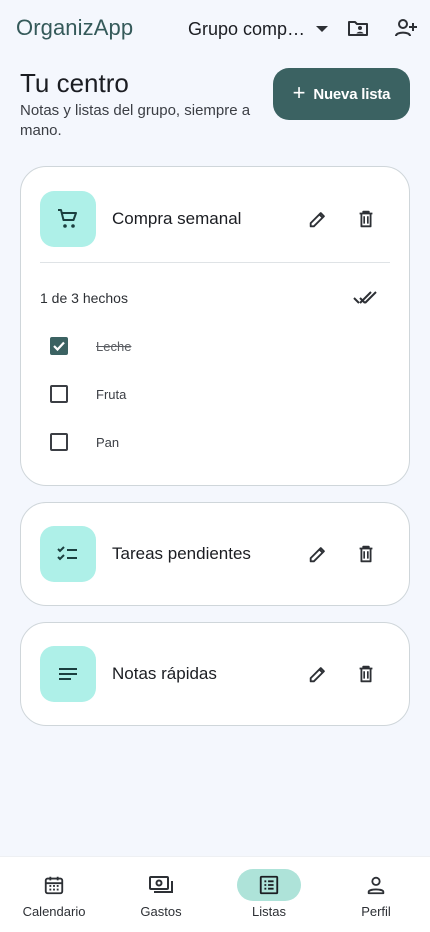 Image resolution: width=430 pixels, height=932 pixels. I want to click on nav-pill-active, so click(269, 885).